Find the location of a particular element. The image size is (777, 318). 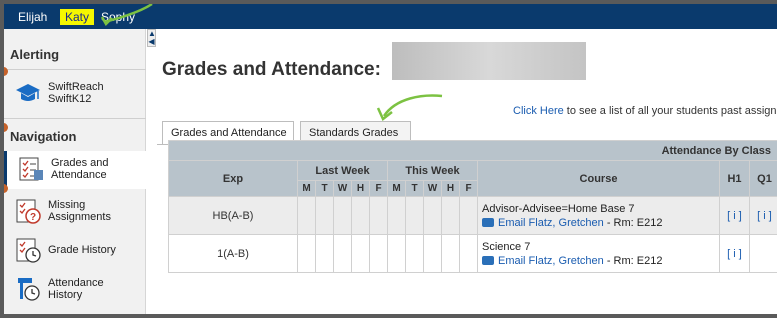

page-title: Grades and Attendance: is located at coordinates (271, 69).